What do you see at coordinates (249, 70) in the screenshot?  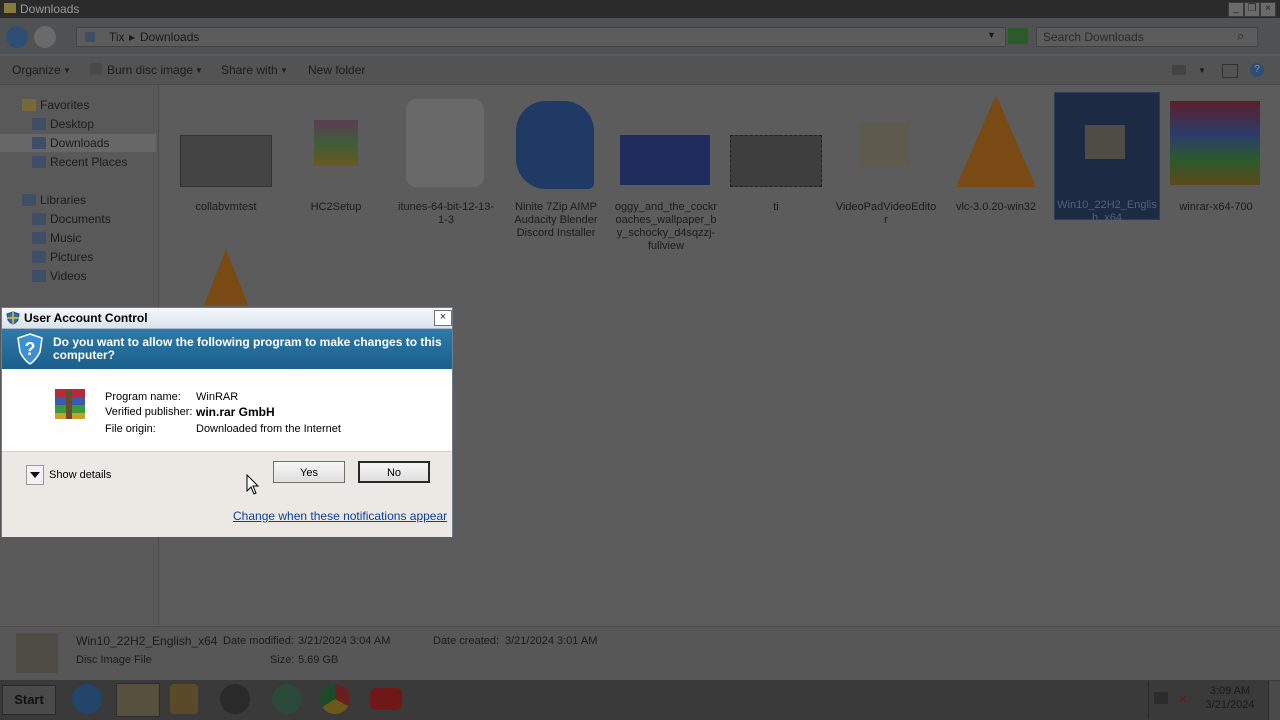 I see `share-with-button: Share with` at bounding box center [249, 70].